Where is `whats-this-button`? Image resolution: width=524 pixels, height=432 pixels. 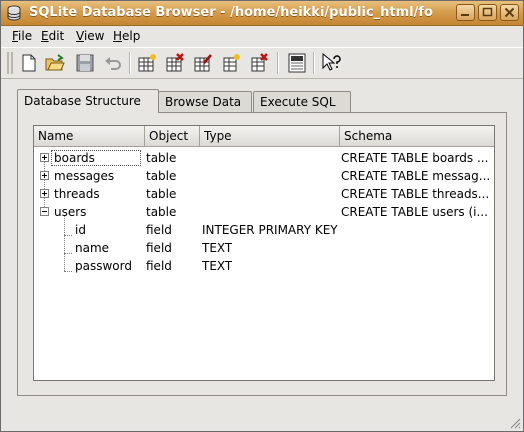 whats-this-button is located at coordinates (331, 63).